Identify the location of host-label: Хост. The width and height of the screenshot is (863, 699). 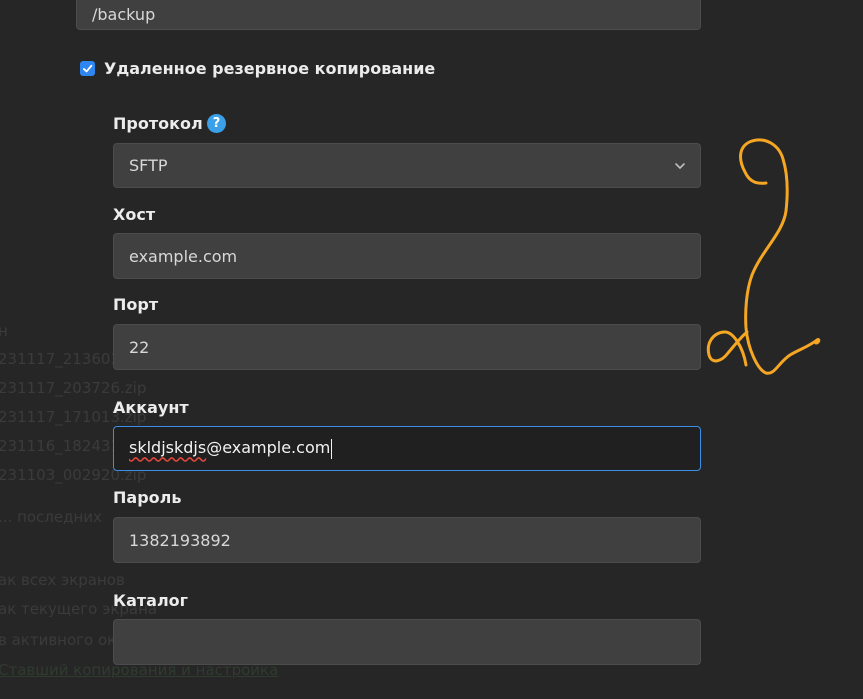
(134, 214).